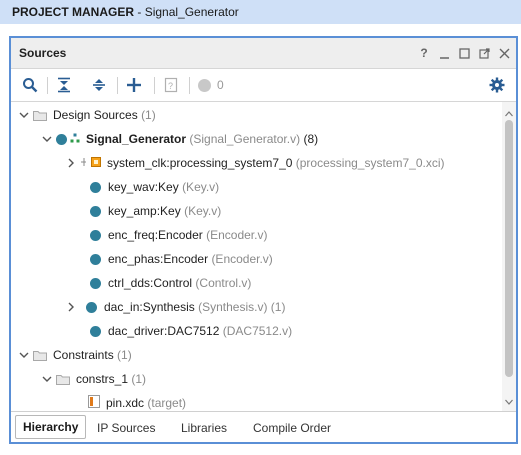 The width and height of the screenshot is (521, 455). What do you see at coordinates (124, 355) in the screenshot?
I see `constraints-count: (1)` at bounding box center [124, 355].